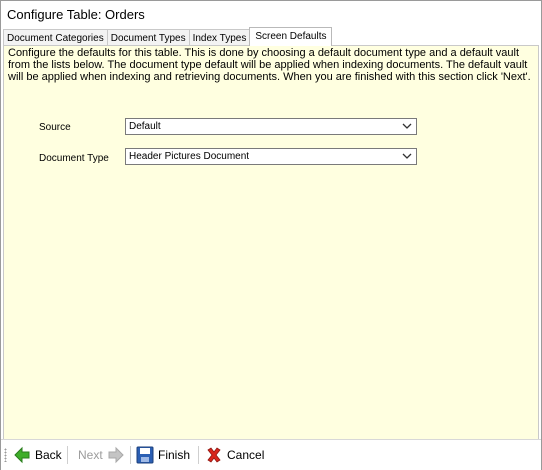 This screenshot has width=542, height=470. Describe the element at coordinates (76, 14) in the screenshot. I see `window-title: Configure Table: Orders` at that location.